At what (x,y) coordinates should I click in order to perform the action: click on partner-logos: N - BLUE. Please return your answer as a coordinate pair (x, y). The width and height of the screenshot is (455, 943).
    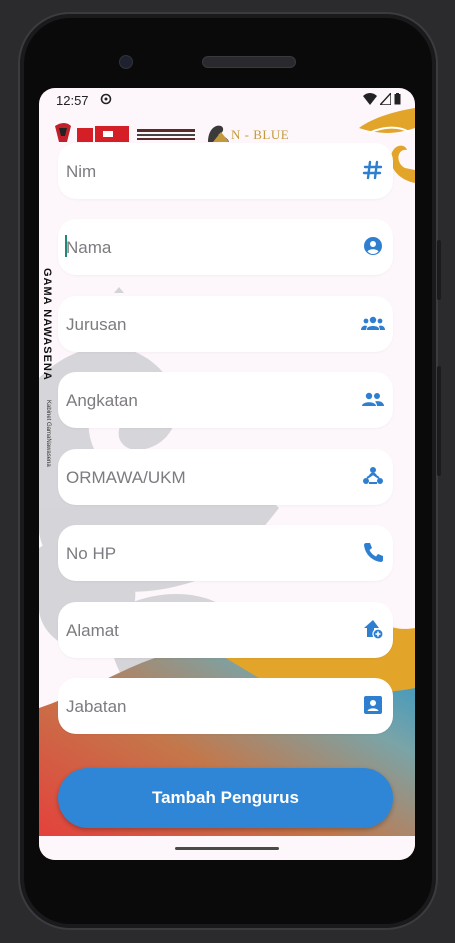
    Looking at the image, I should click on (183, 133).